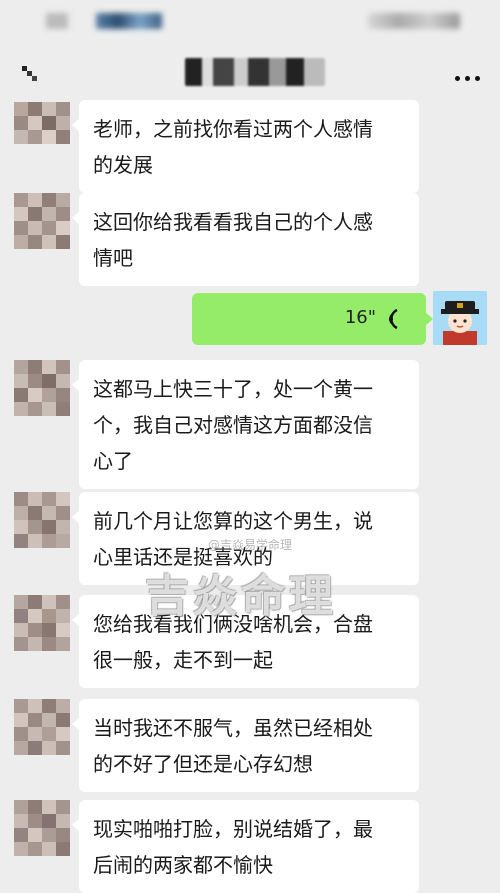 This screenshot has width=500, height=893. What do you see at coordinates (241, 596) in the screenshot?
I see `watermark-logo: 吉焱命理` at bounding box center [241, 596].